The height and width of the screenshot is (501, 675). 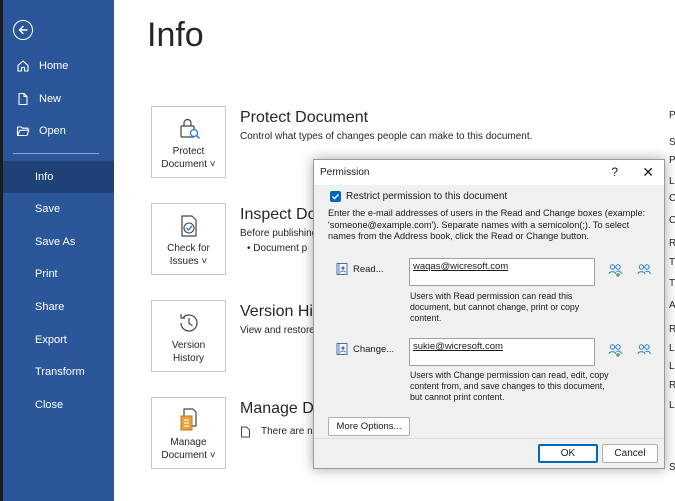 I want to click on section-description: There are no, so click(x=290, y=431).